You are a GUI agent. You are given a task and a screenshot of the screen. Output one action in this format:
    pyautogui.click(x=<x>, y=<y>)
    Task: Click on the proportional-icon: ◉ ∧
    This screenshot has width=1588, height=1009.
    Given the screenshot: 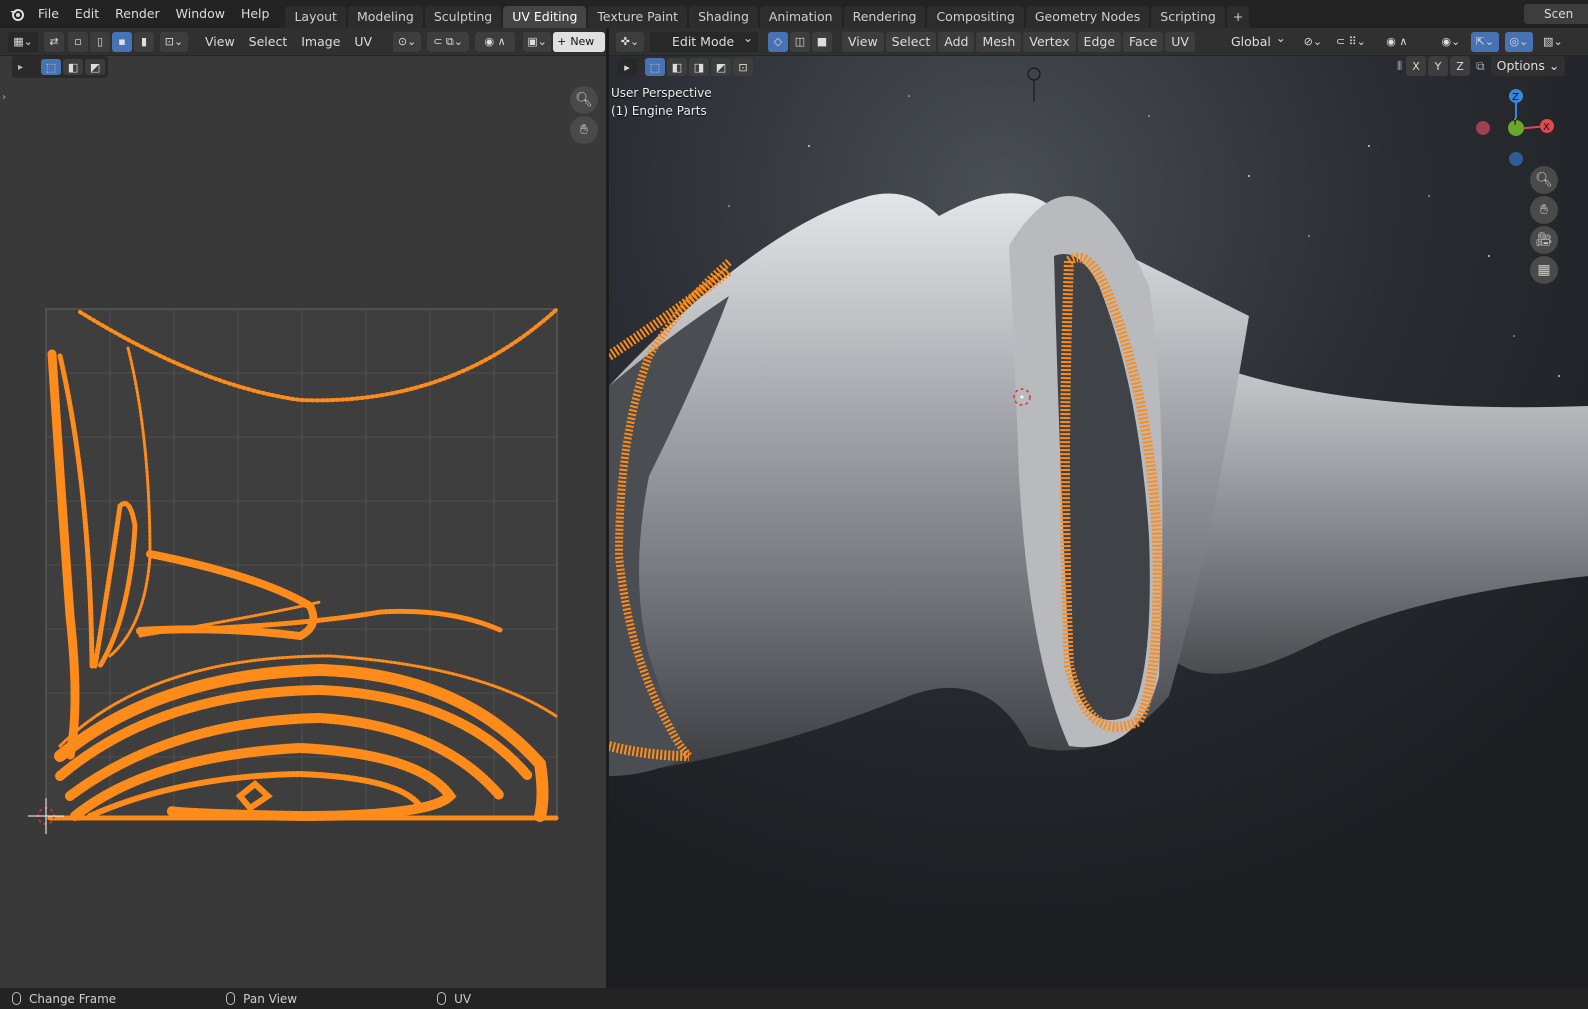 What is the action you would take?
    pyautogui.click(x=1396, y=41)
    